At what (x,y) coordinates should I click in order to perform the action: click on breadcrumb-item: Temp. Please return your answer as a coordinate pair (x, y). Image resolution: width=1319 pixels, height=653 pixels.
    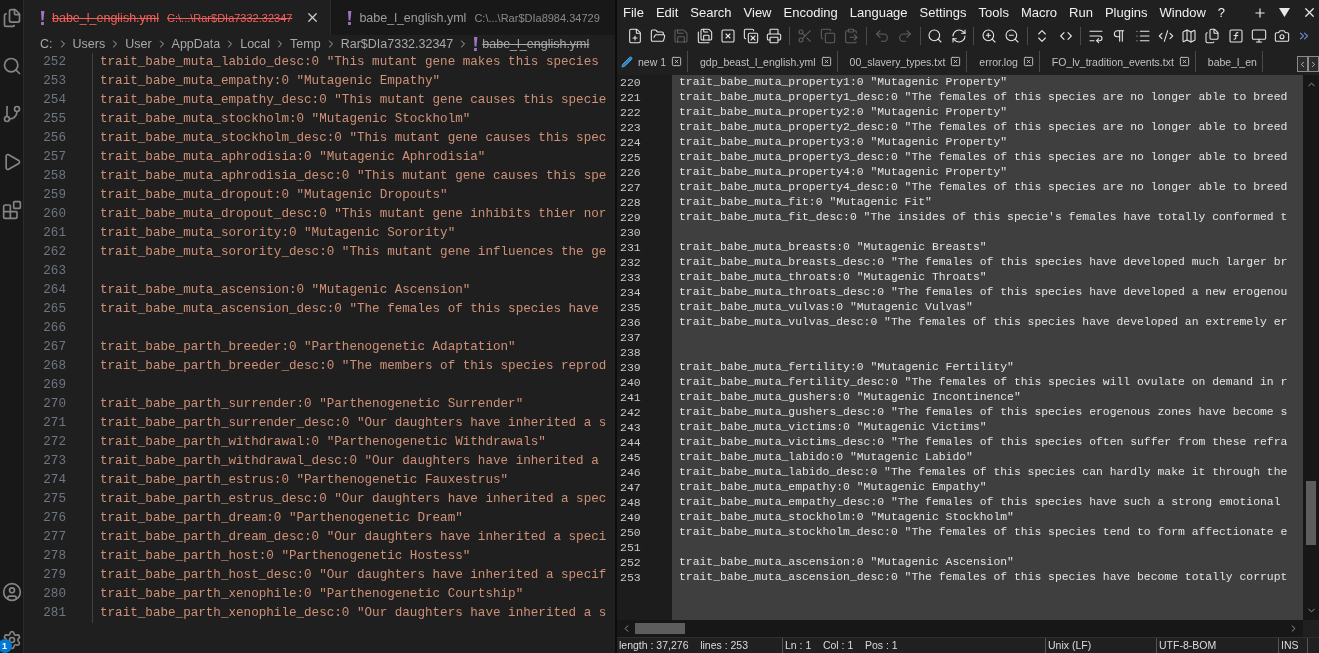
    Looking at the image, I should click on (305, 44).